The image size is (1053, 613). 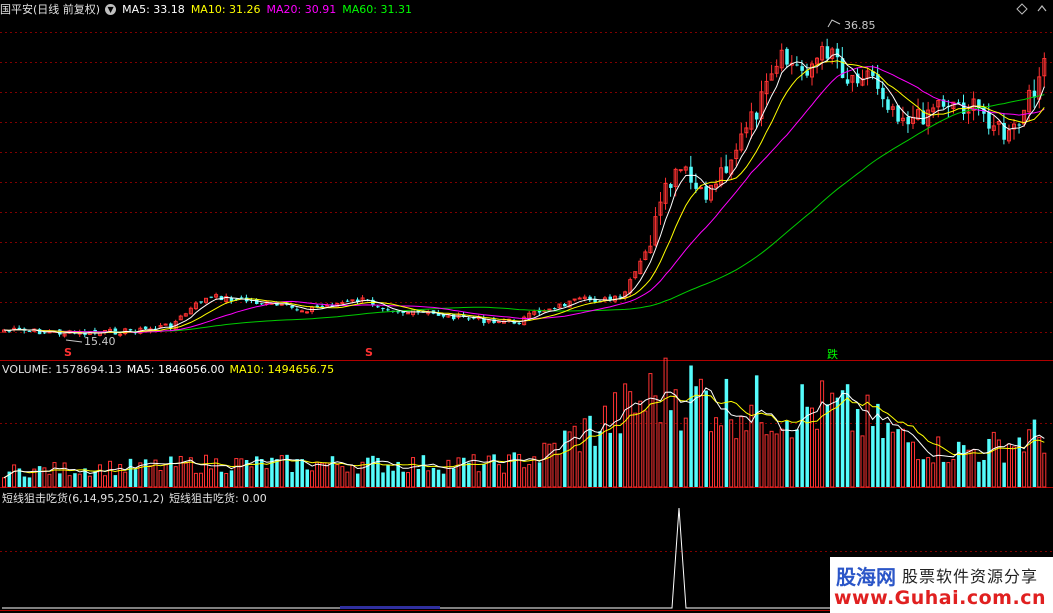 I want to click on legend-toggle-button: ▼, so click(x=111, y=9).